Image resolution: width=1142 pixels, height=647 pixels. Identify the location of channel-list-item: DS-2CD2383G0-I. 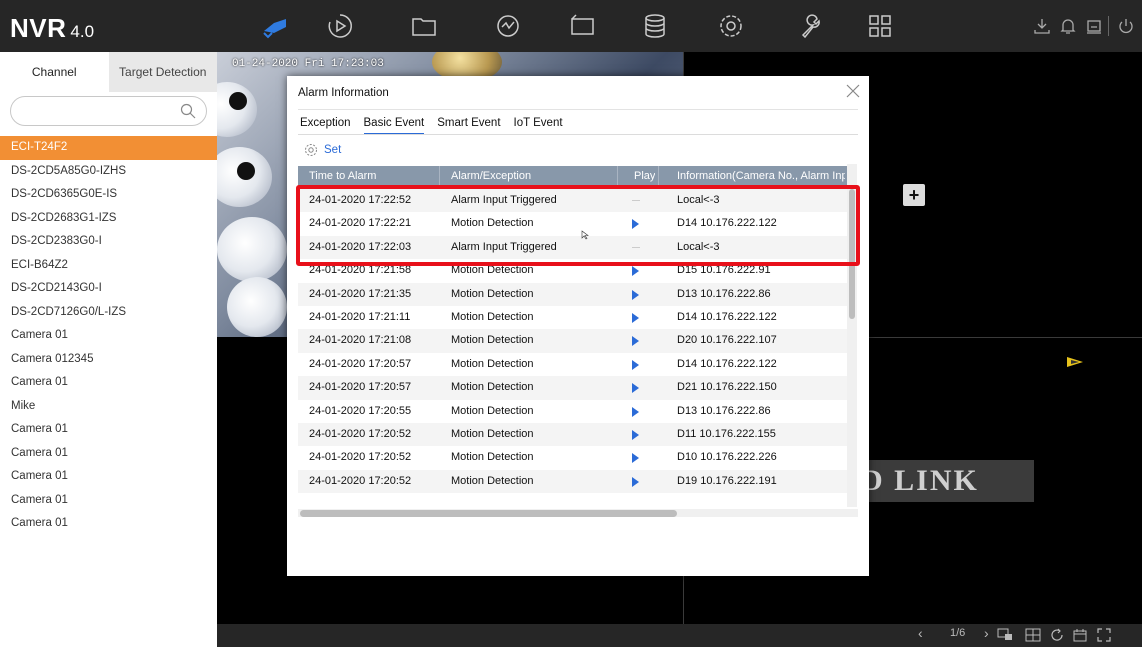
(108, 242).